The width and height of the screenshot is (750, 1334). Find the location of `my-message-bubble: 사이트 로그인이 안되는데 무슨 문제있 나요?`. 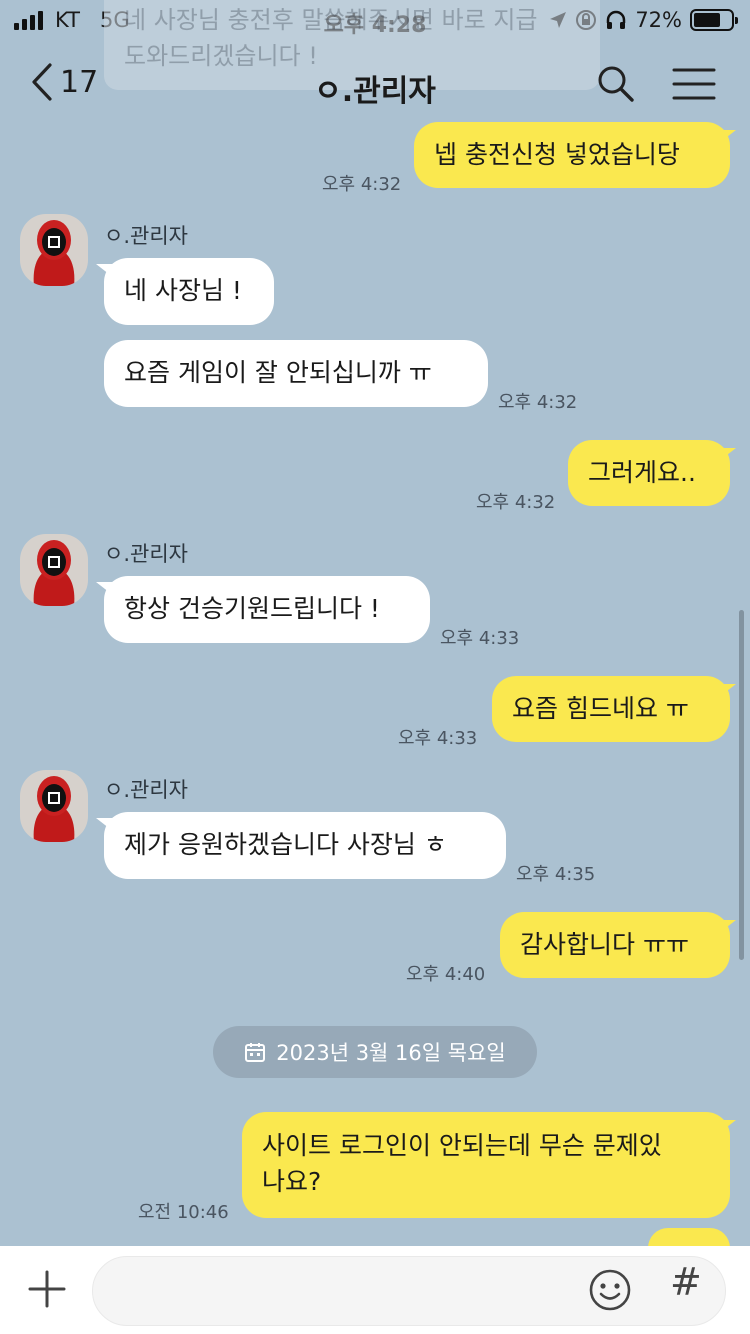

my-message-bubble: 사이트 로그인이 안되는데 무슨 문제있 나요? is located at coordinates (486, 1165).